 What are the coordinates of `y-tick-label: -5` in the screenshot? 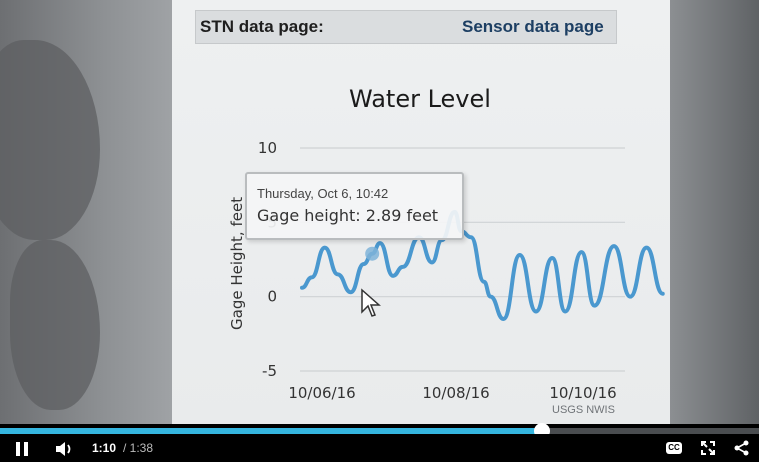 It's located at (269, 371).